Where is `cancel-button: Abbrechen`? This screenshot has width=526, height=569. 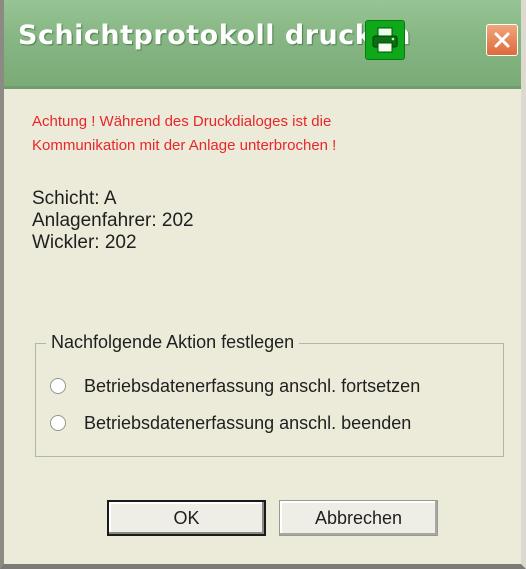 cancel-button: Abbrechen is located at coordinates (358, 518).